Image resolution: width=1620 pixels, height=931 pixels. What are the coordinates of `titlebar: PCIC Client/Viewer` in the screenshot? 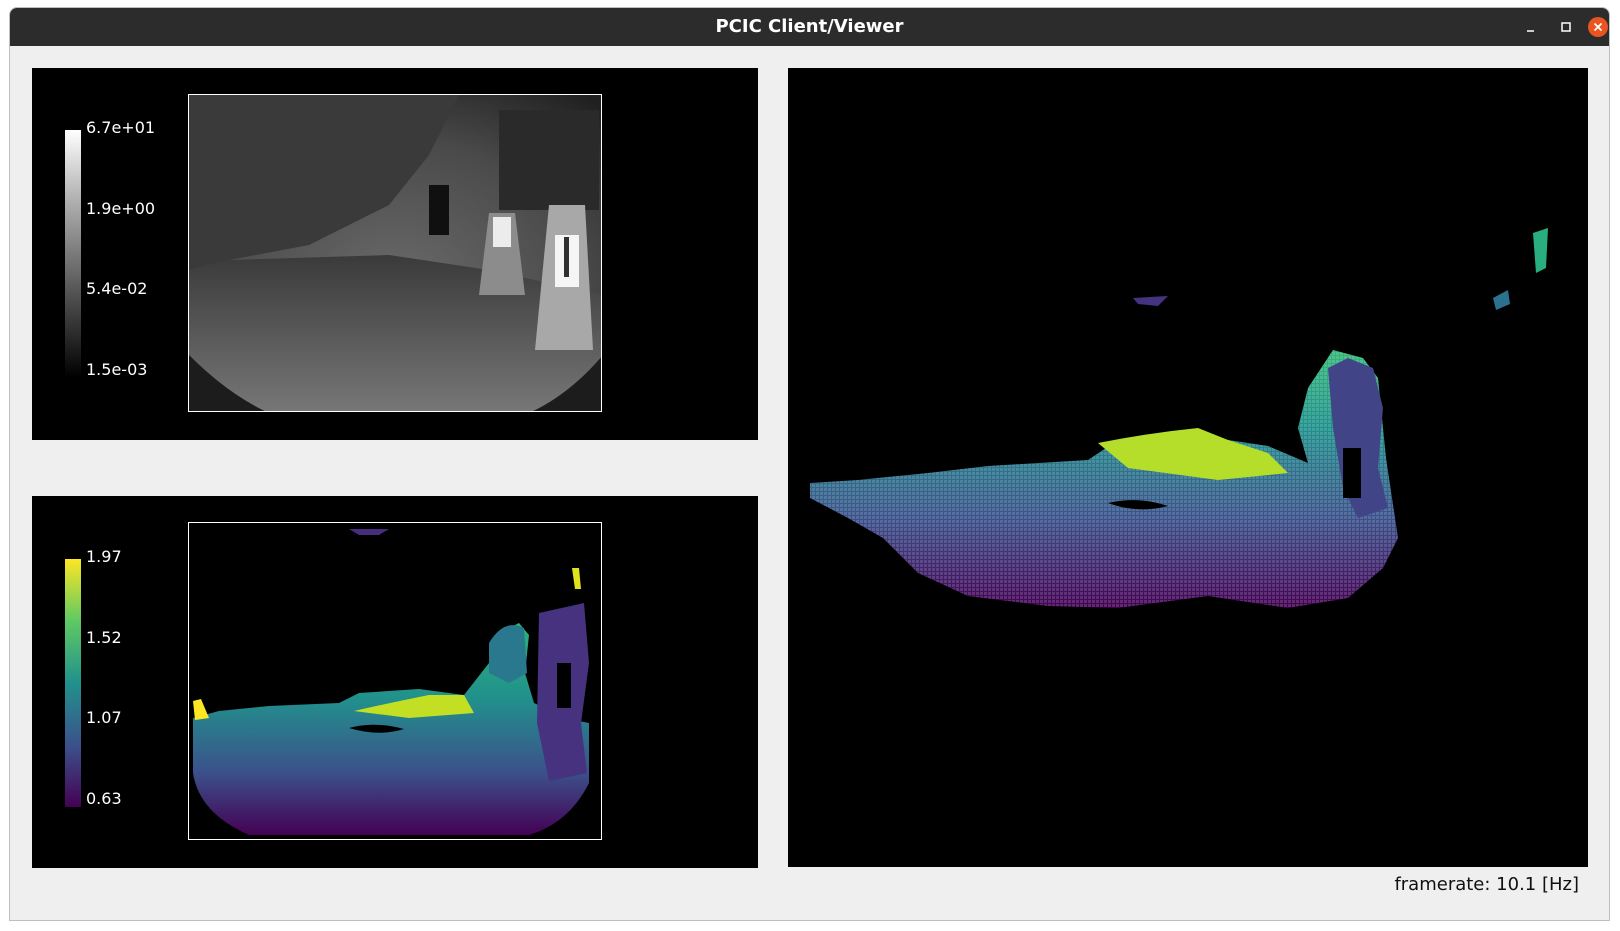 It's located at (809, 27).